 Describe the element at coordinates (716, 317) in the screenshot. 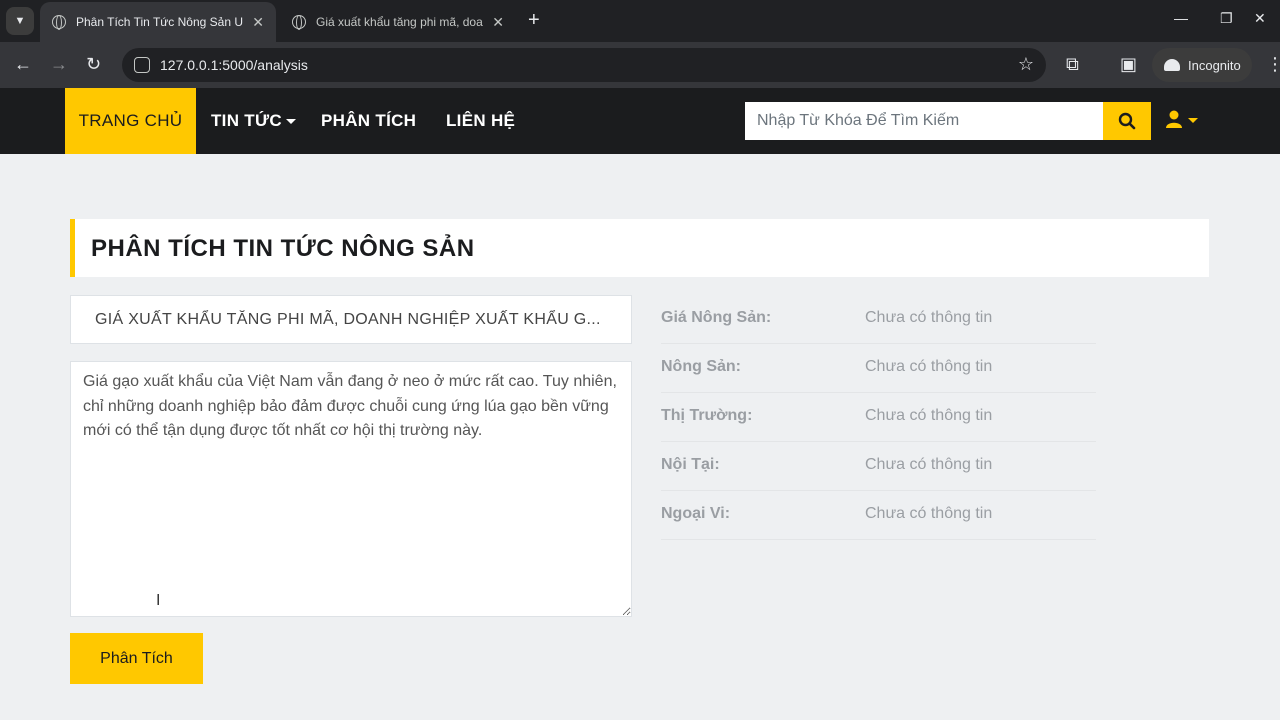

I see `info-label: Giá Nông Sản:` at that location.